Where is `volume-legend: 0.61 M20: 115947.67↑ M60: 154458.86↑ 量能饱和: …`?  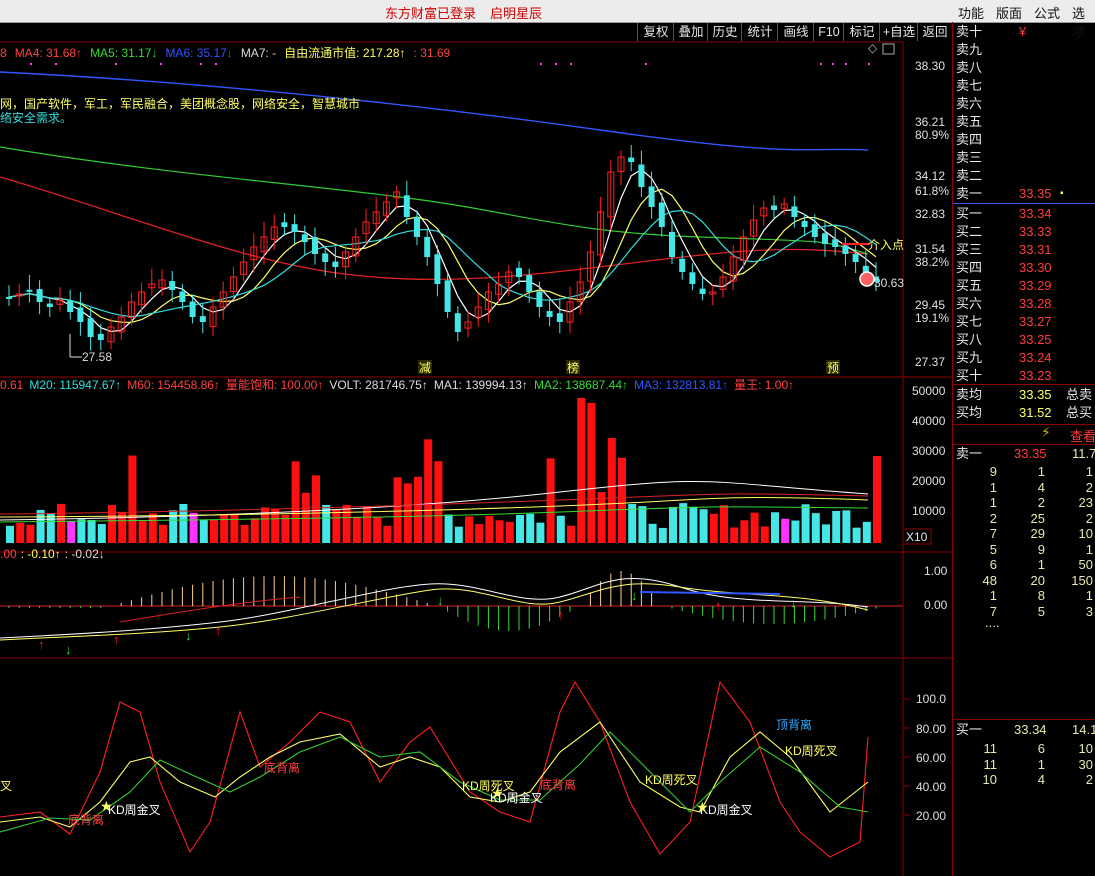
volume-legend: 0.61 M20: 115947.67↑ M60: 154458.86↑ 量能饱和: … is located at coordinates (397, 384).